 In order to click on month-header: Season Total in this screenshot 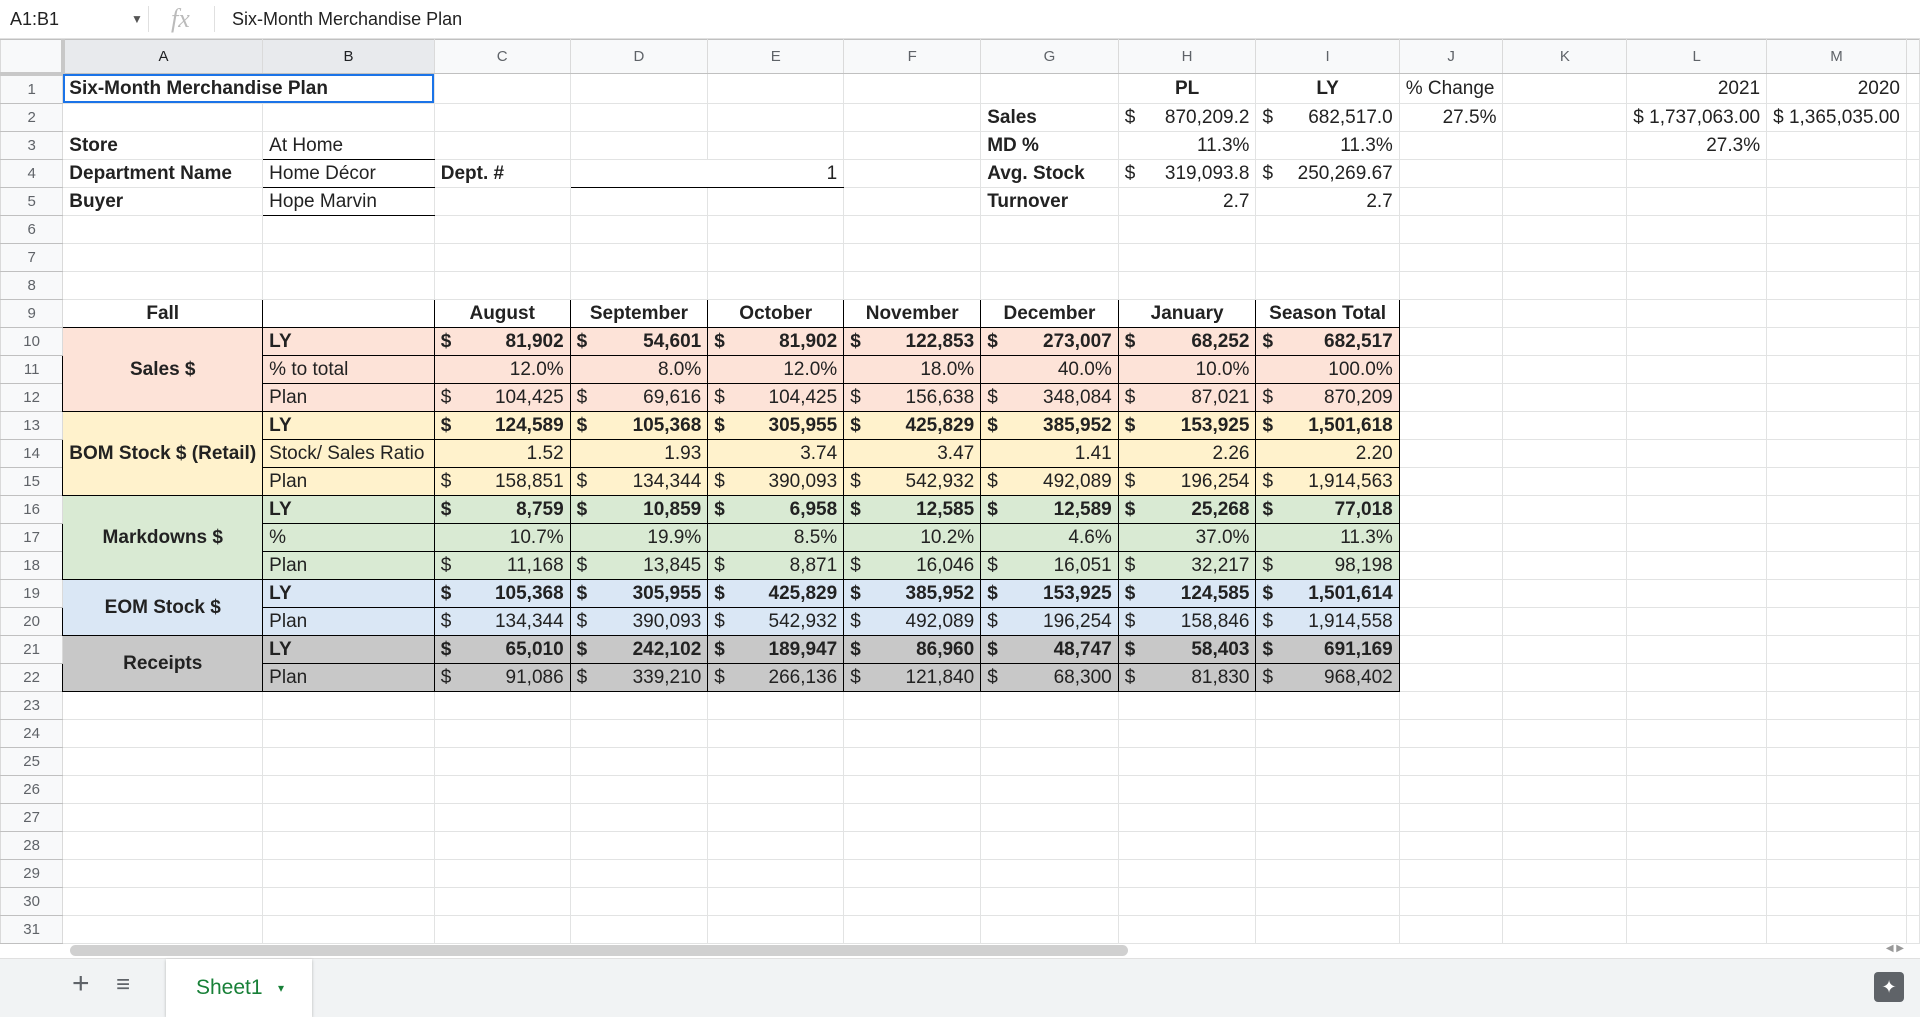, I will do `click(1327, 313)`.